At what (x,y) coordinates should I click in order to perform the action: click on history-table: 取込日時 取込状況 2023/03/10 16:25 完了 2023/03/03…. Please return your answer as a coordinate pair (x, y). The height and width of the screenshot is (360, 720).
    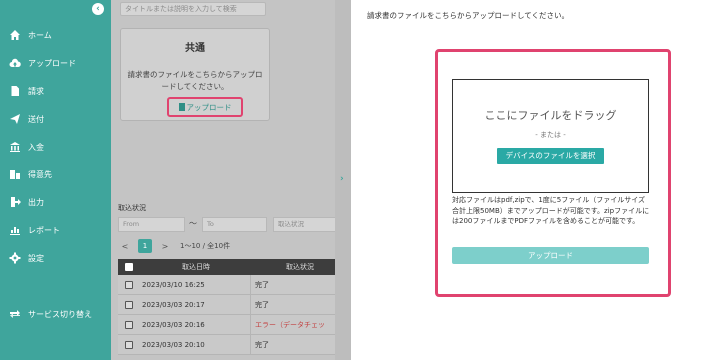
    Looking at the image, I should click on (226, 307).